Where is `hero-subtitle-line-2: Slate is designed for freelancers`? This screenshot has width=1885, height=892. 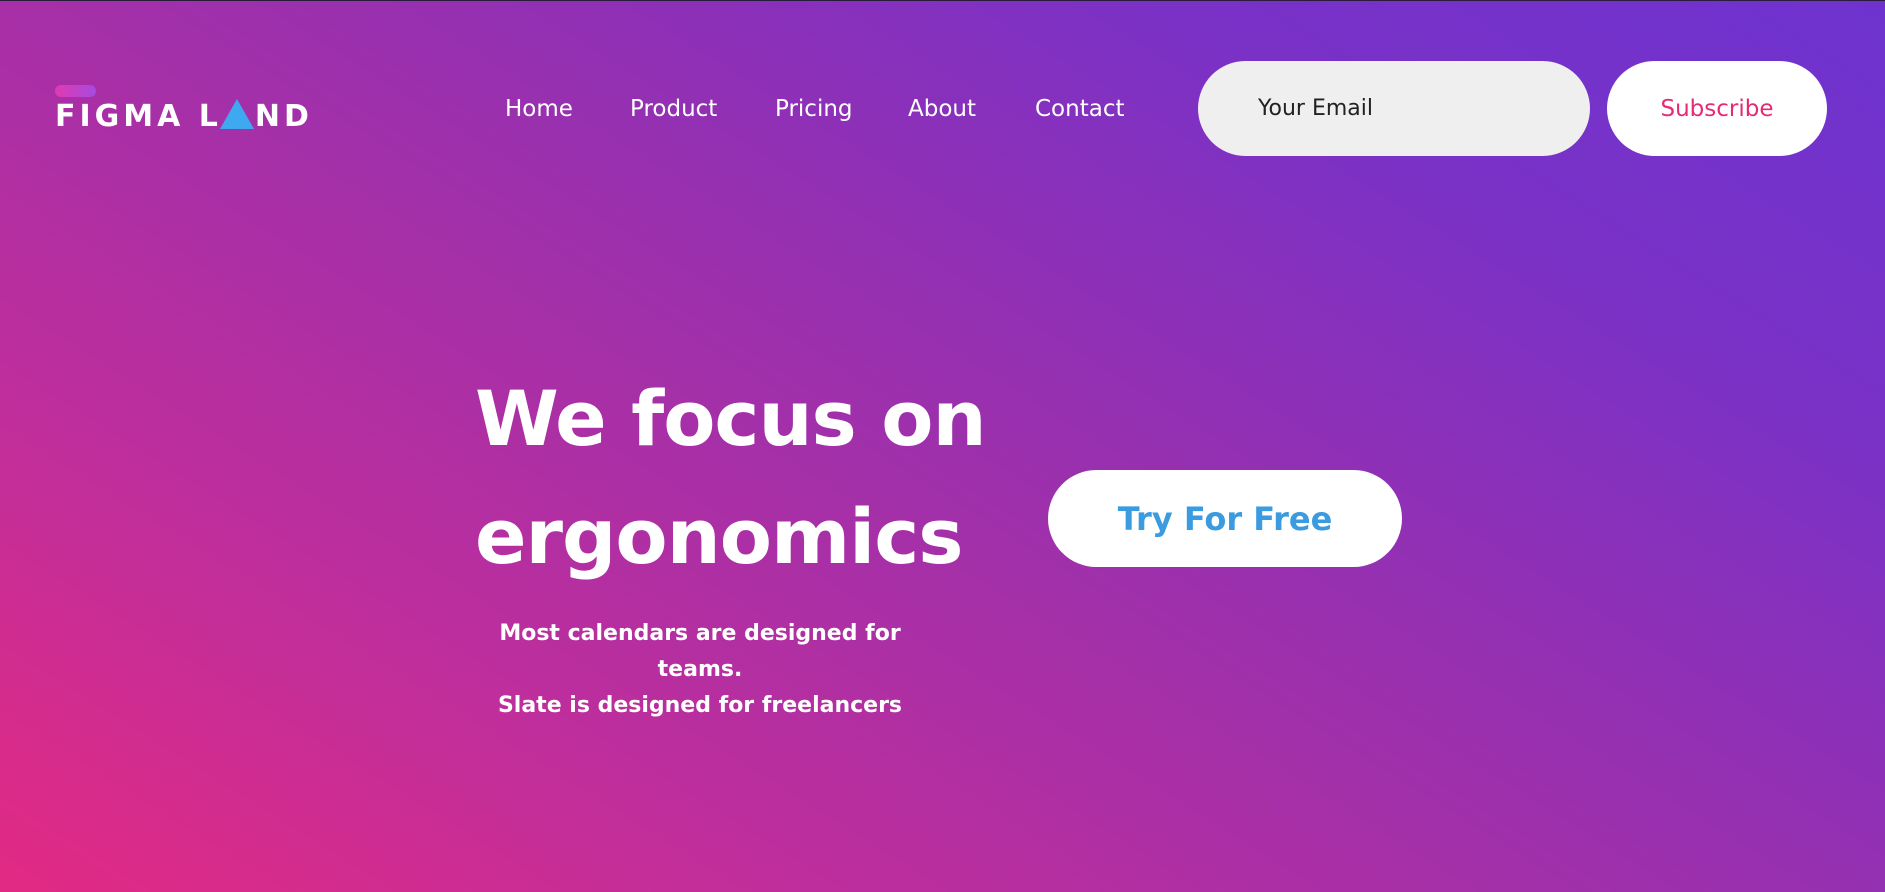 hero-subtitle-line-2: Slate is designed for freelancers is located at coordinates (700, 705).